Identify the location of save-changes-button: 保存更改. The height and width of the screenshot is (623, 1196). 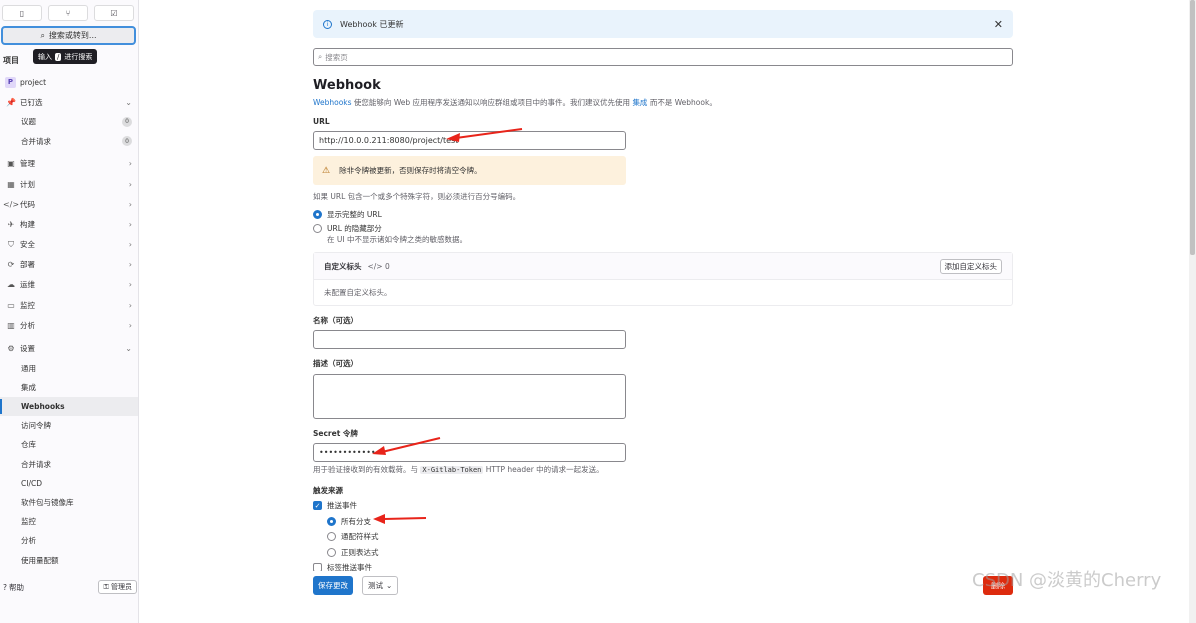
(333, 585).